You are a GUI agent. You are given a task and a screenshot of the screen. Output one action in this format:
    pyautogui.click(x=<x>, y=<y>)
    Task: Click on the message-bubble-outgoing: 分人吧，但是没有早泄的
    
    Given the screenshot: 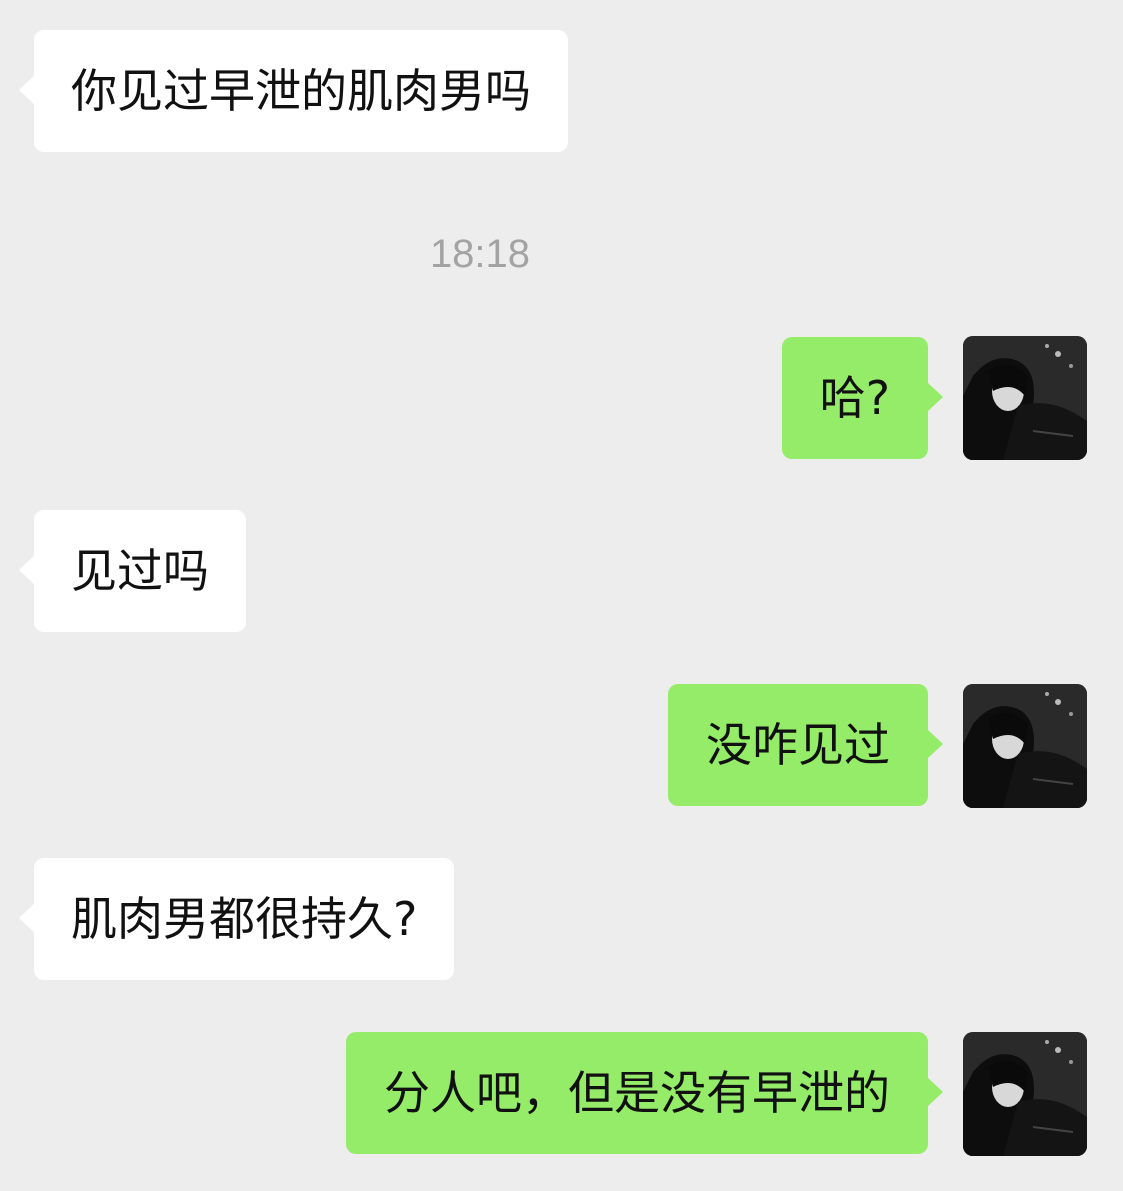 What is the action you would take?
    pyautogui.click(x=644, y=1093)
    